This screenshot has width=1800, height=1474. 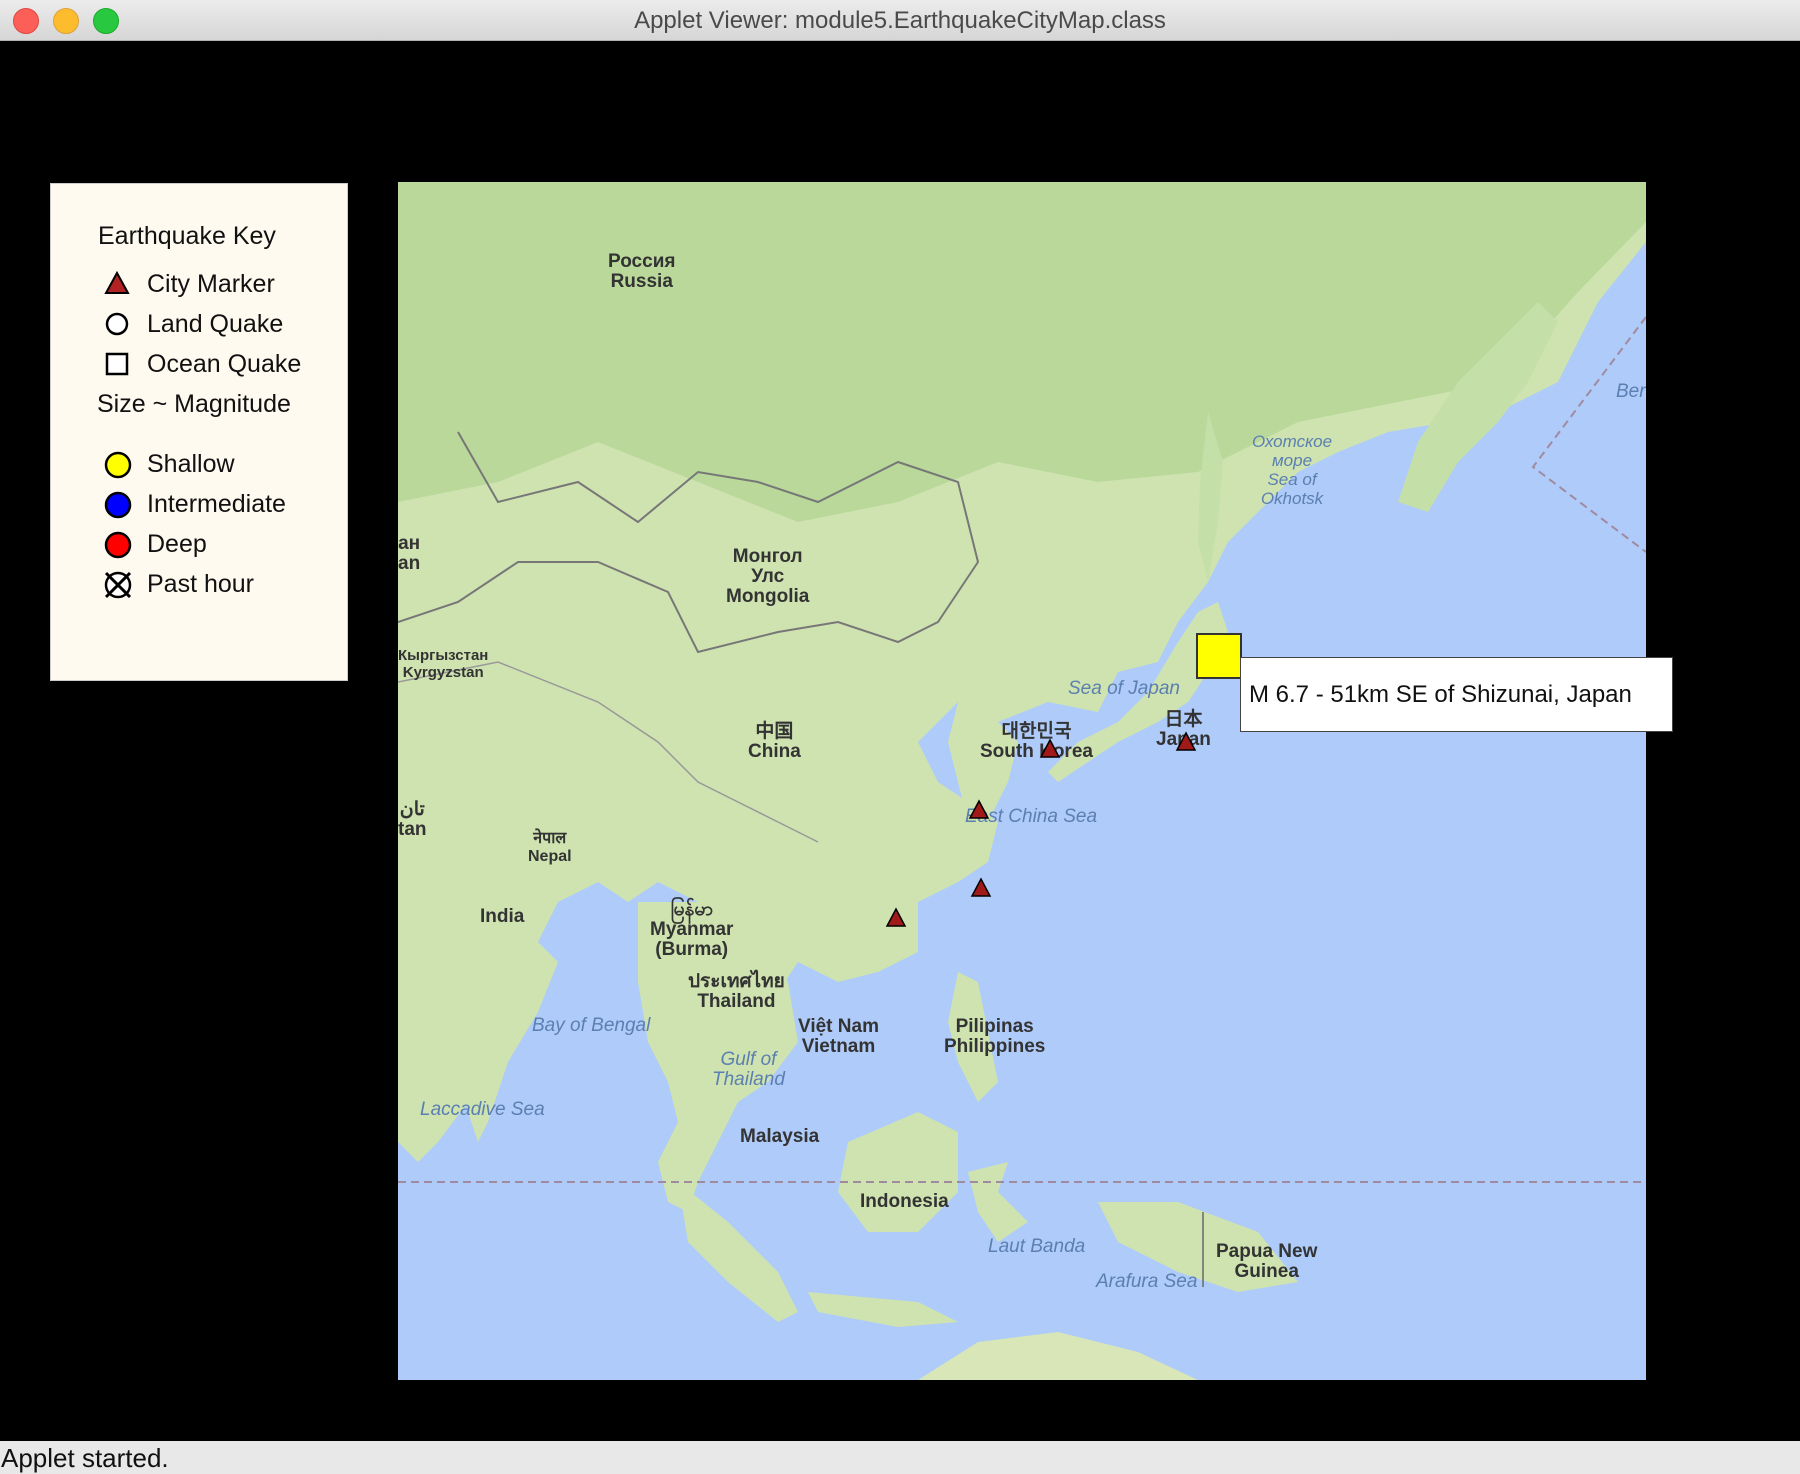 What do you see at coordinates (187, 236) in the screenshot?
I see `legend-title: Earthquake Key` at bounding box center [187, 236].